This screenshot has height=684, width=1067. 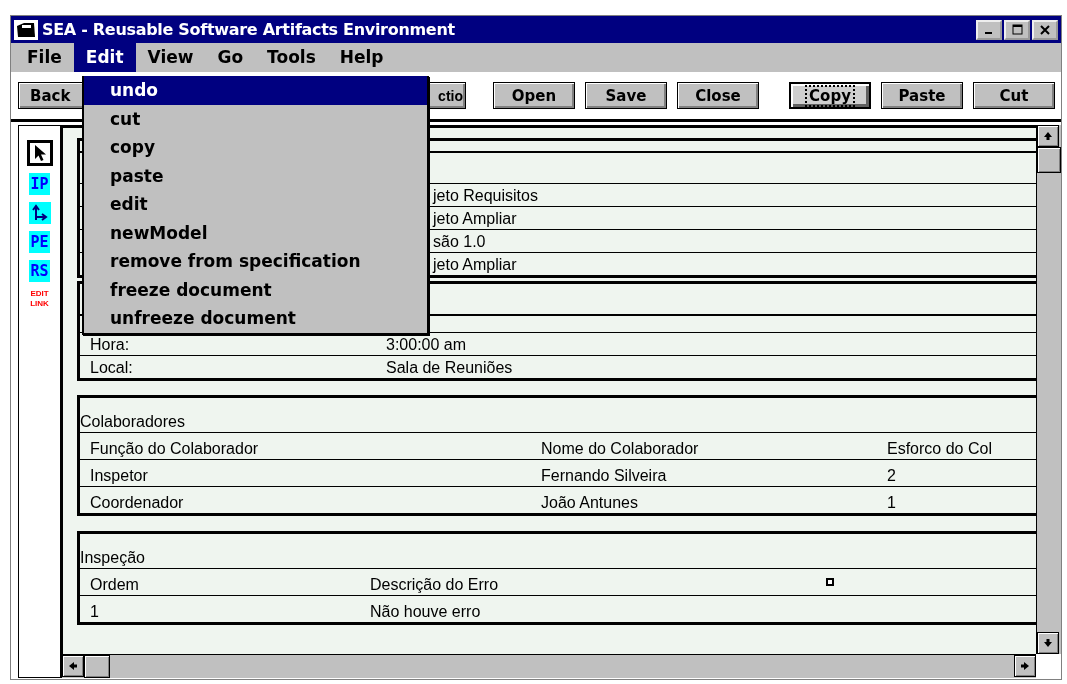 I want to click on column-header: Nome do Colaborador, so click(x=620, y=448).